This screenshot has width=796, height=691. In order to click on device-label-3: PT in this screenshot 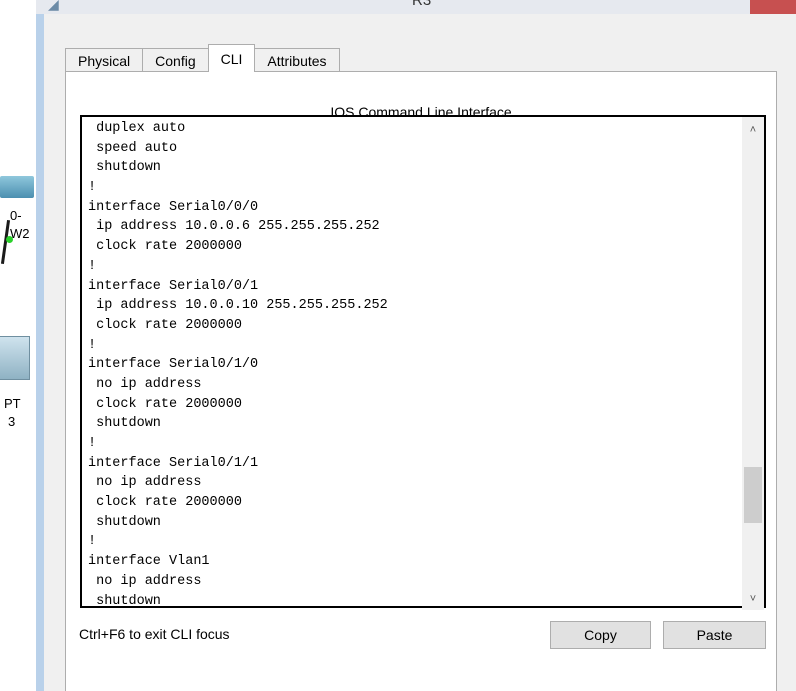, I will do `click(12, 403)`.